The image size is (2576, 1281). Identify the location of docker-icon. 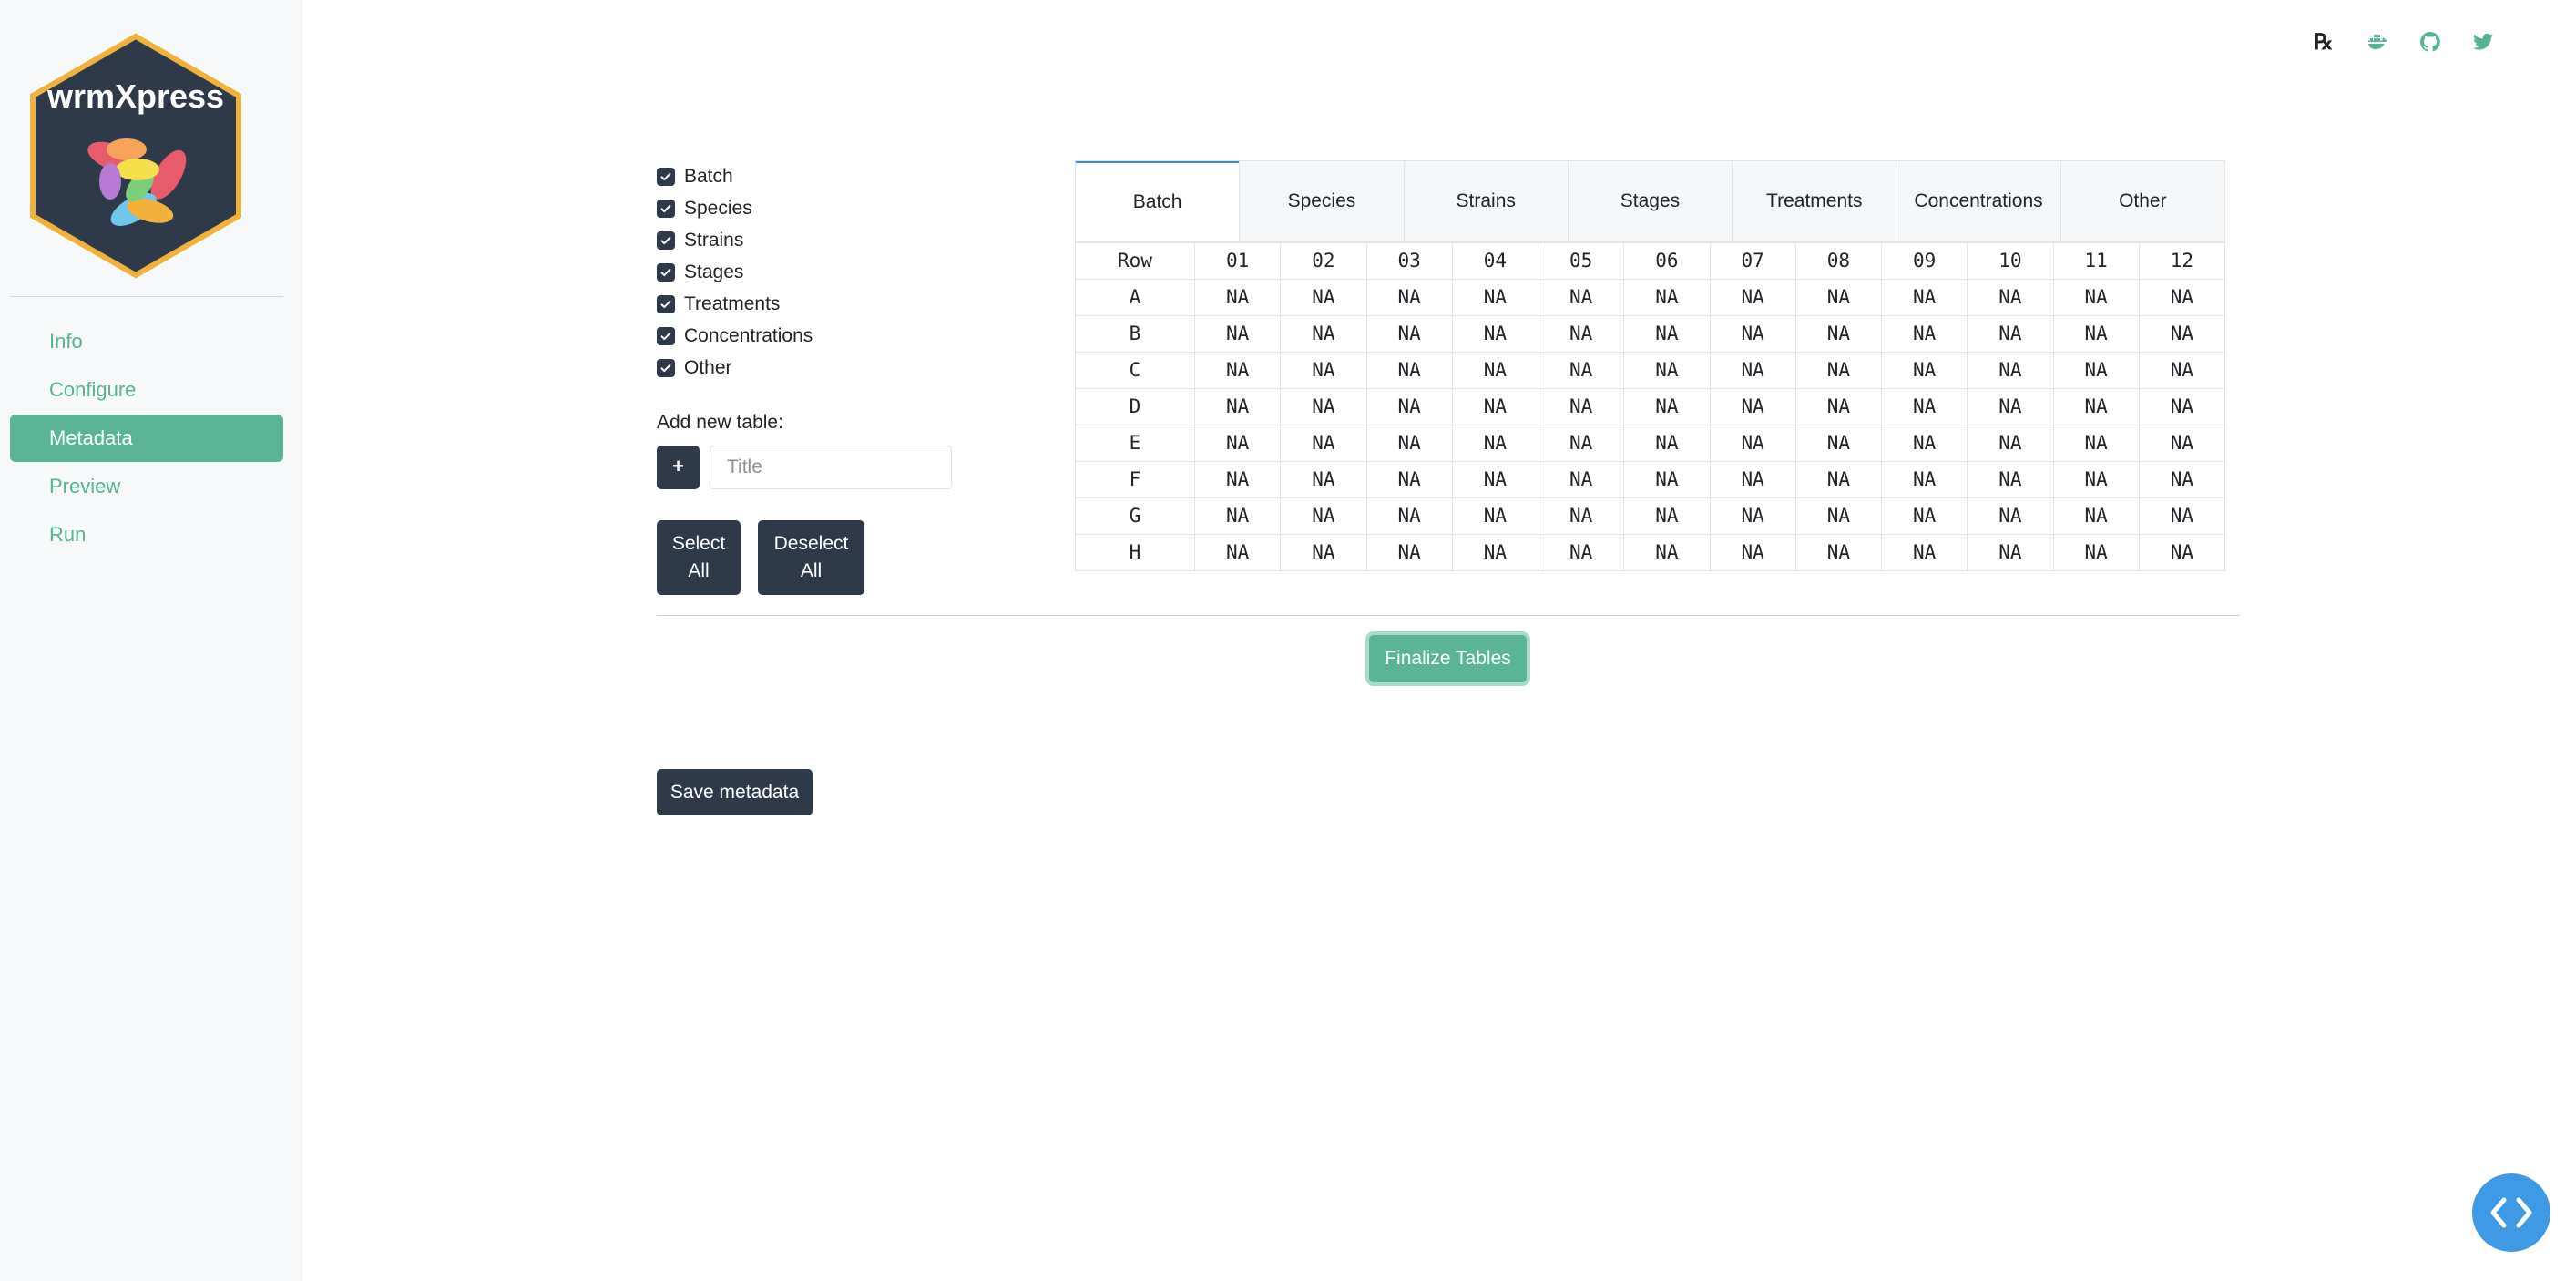
(2377, 42).